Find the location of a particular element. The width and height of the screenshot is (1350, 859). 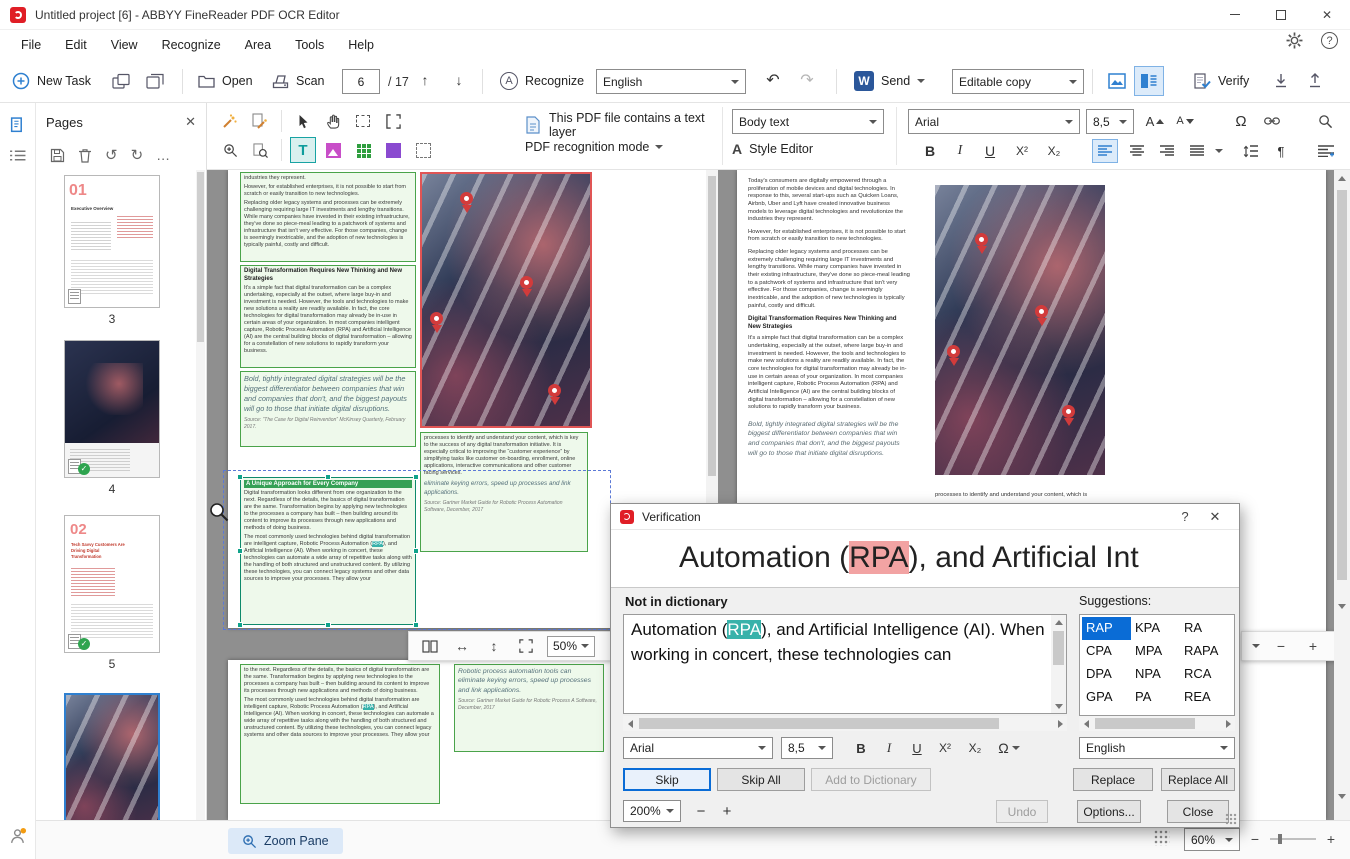

ocr-language-select: English is located at coordinates (671, 81).